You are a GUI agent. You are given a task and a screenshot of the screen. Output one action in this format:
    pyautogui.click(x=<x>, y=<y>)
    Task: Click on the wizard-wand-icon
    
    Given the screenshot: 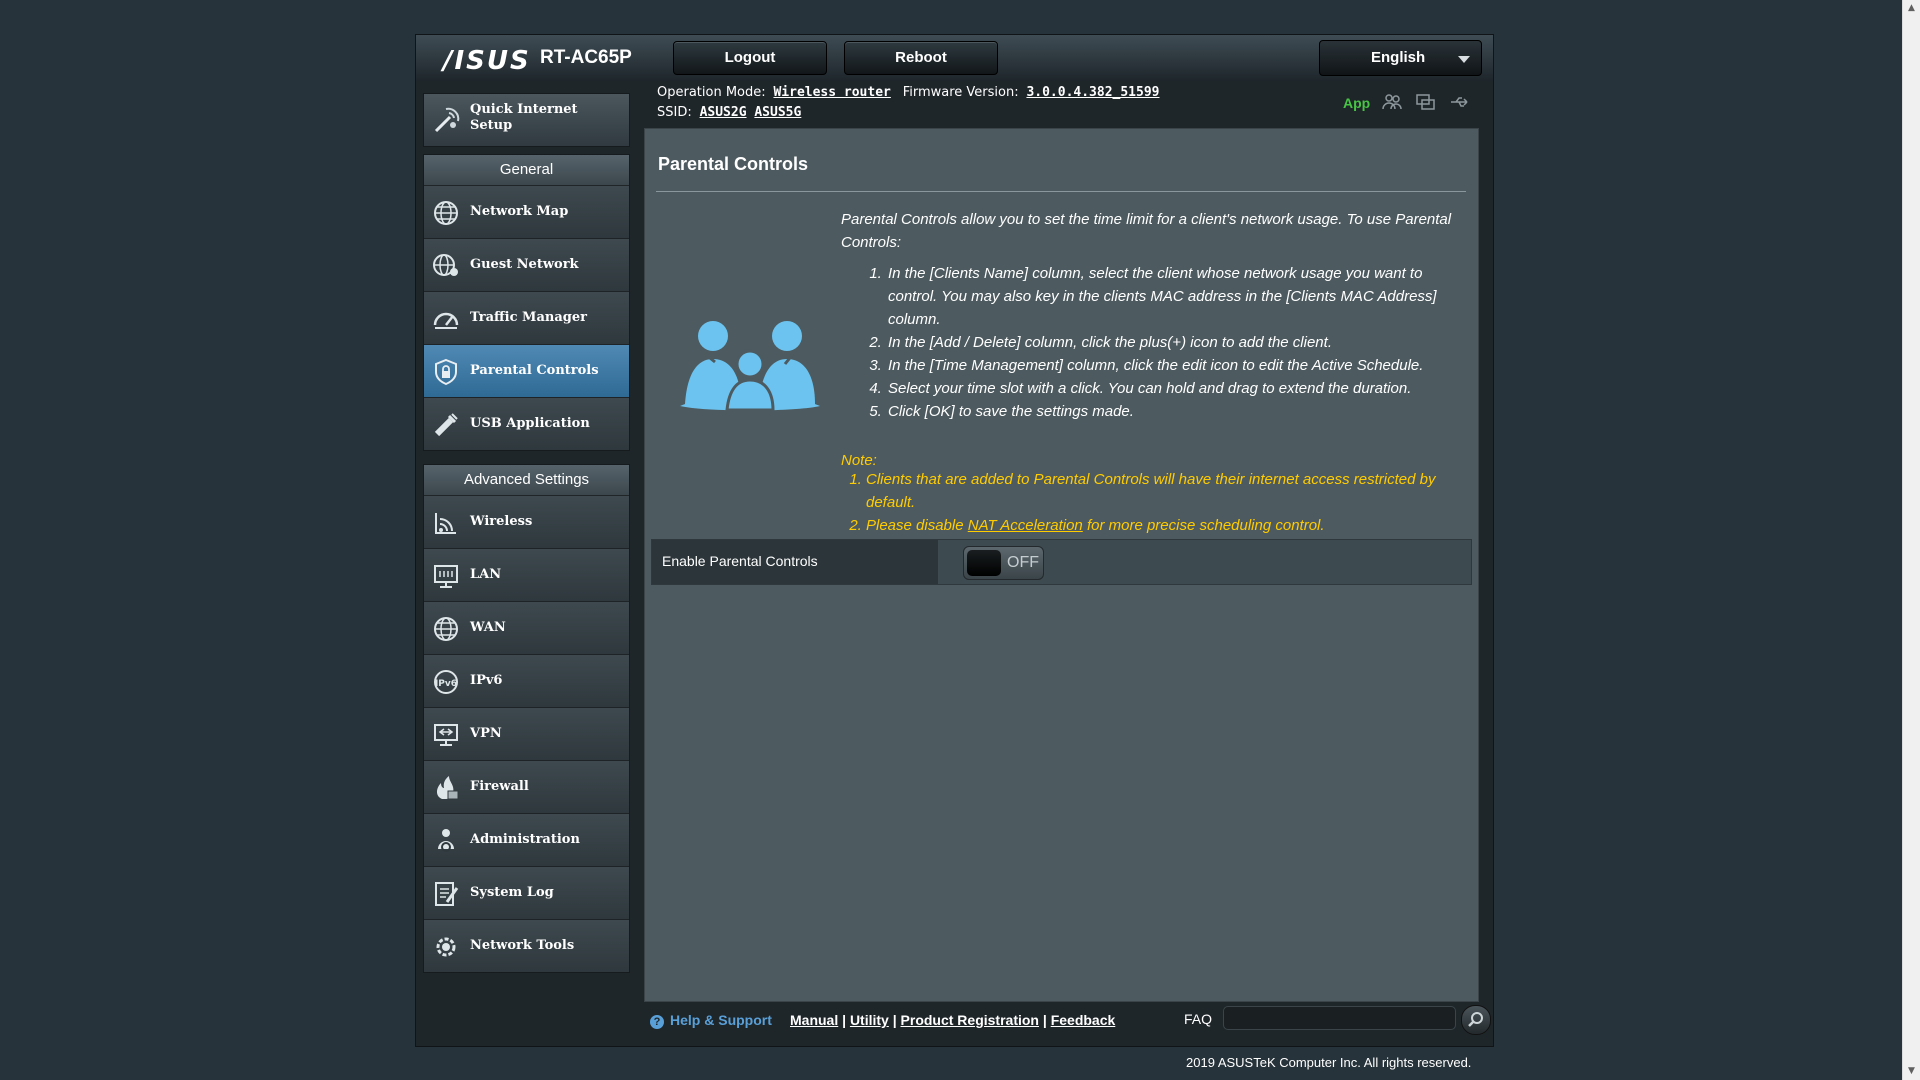 What is the action you would take?
    pyautogui.click(x=447, y=120)
    